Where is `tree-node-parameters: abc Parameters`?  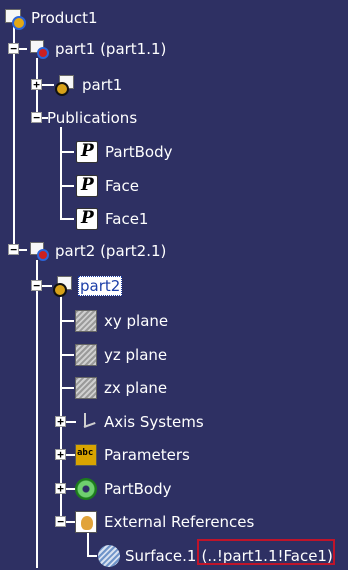
tree-node-parameters: abc Parameters is located at coordinates (133, 455).